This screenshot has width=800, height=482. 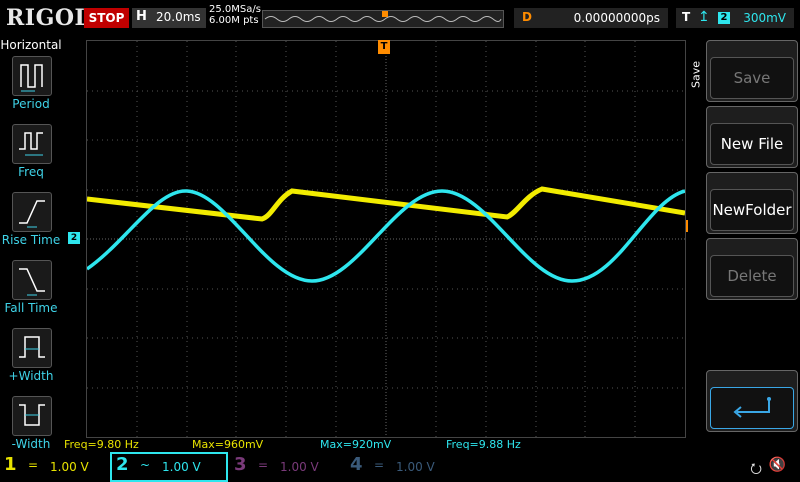 I want to click on fall-time-label: Fall Time, so click(x=31, y=308).